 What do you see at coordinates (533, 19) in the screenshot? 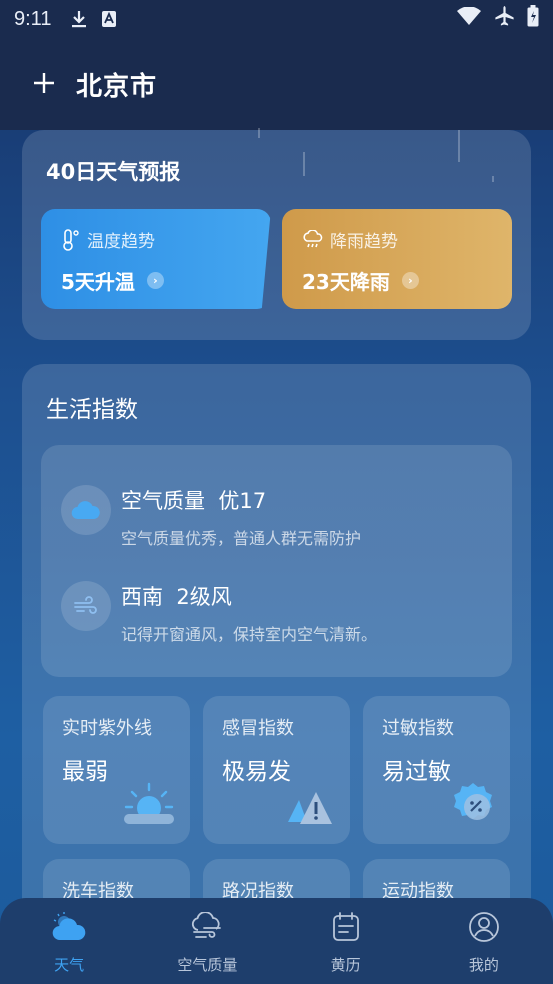
I see `battery-icon` at bounding box center [533, 19].